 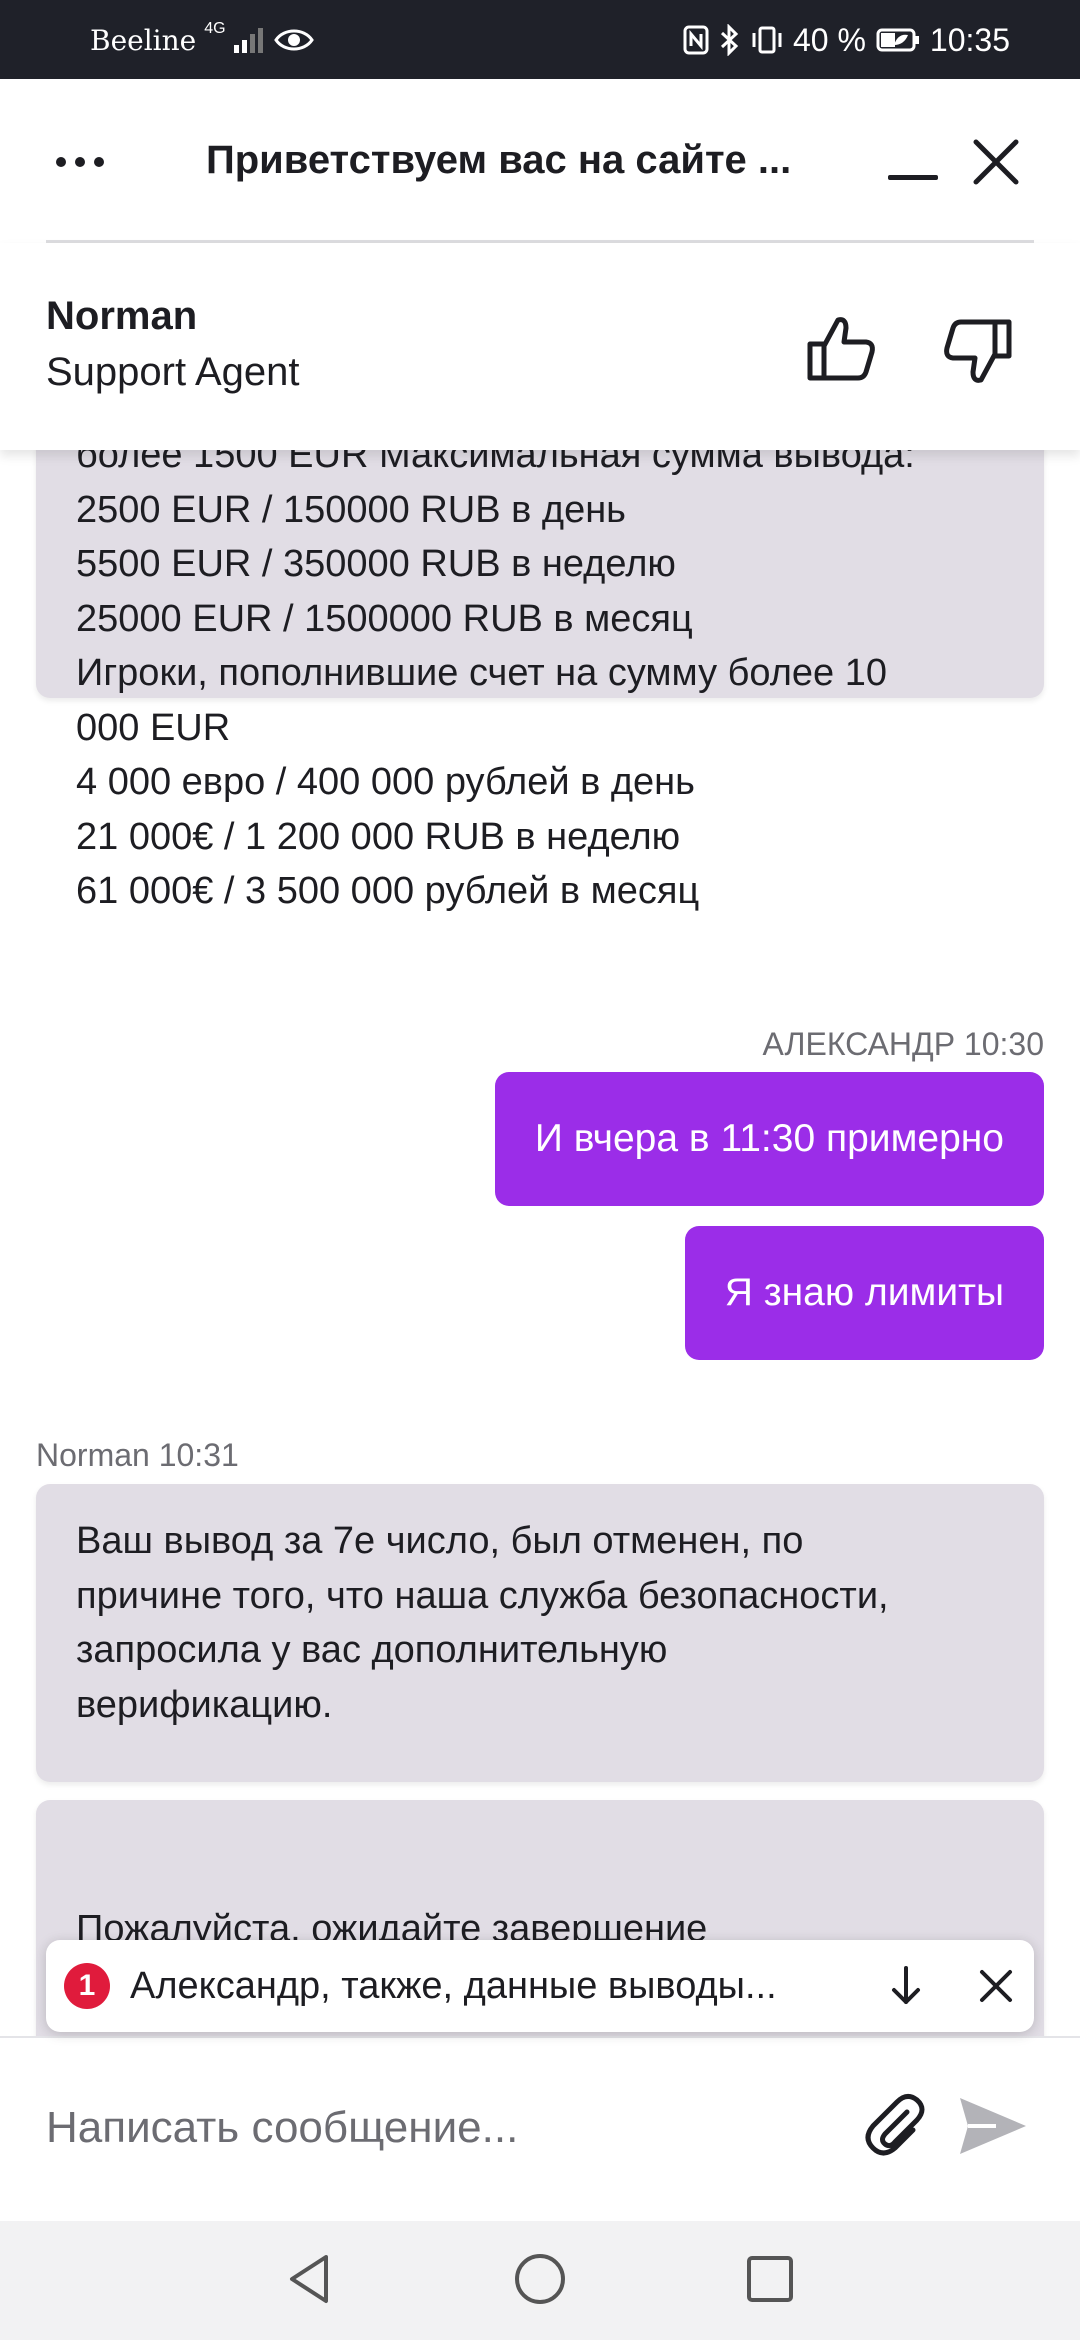 What do you see at coordinates (248, 40) in the screenshot?
I see `signal-icon` at bounding box center [248, 40].